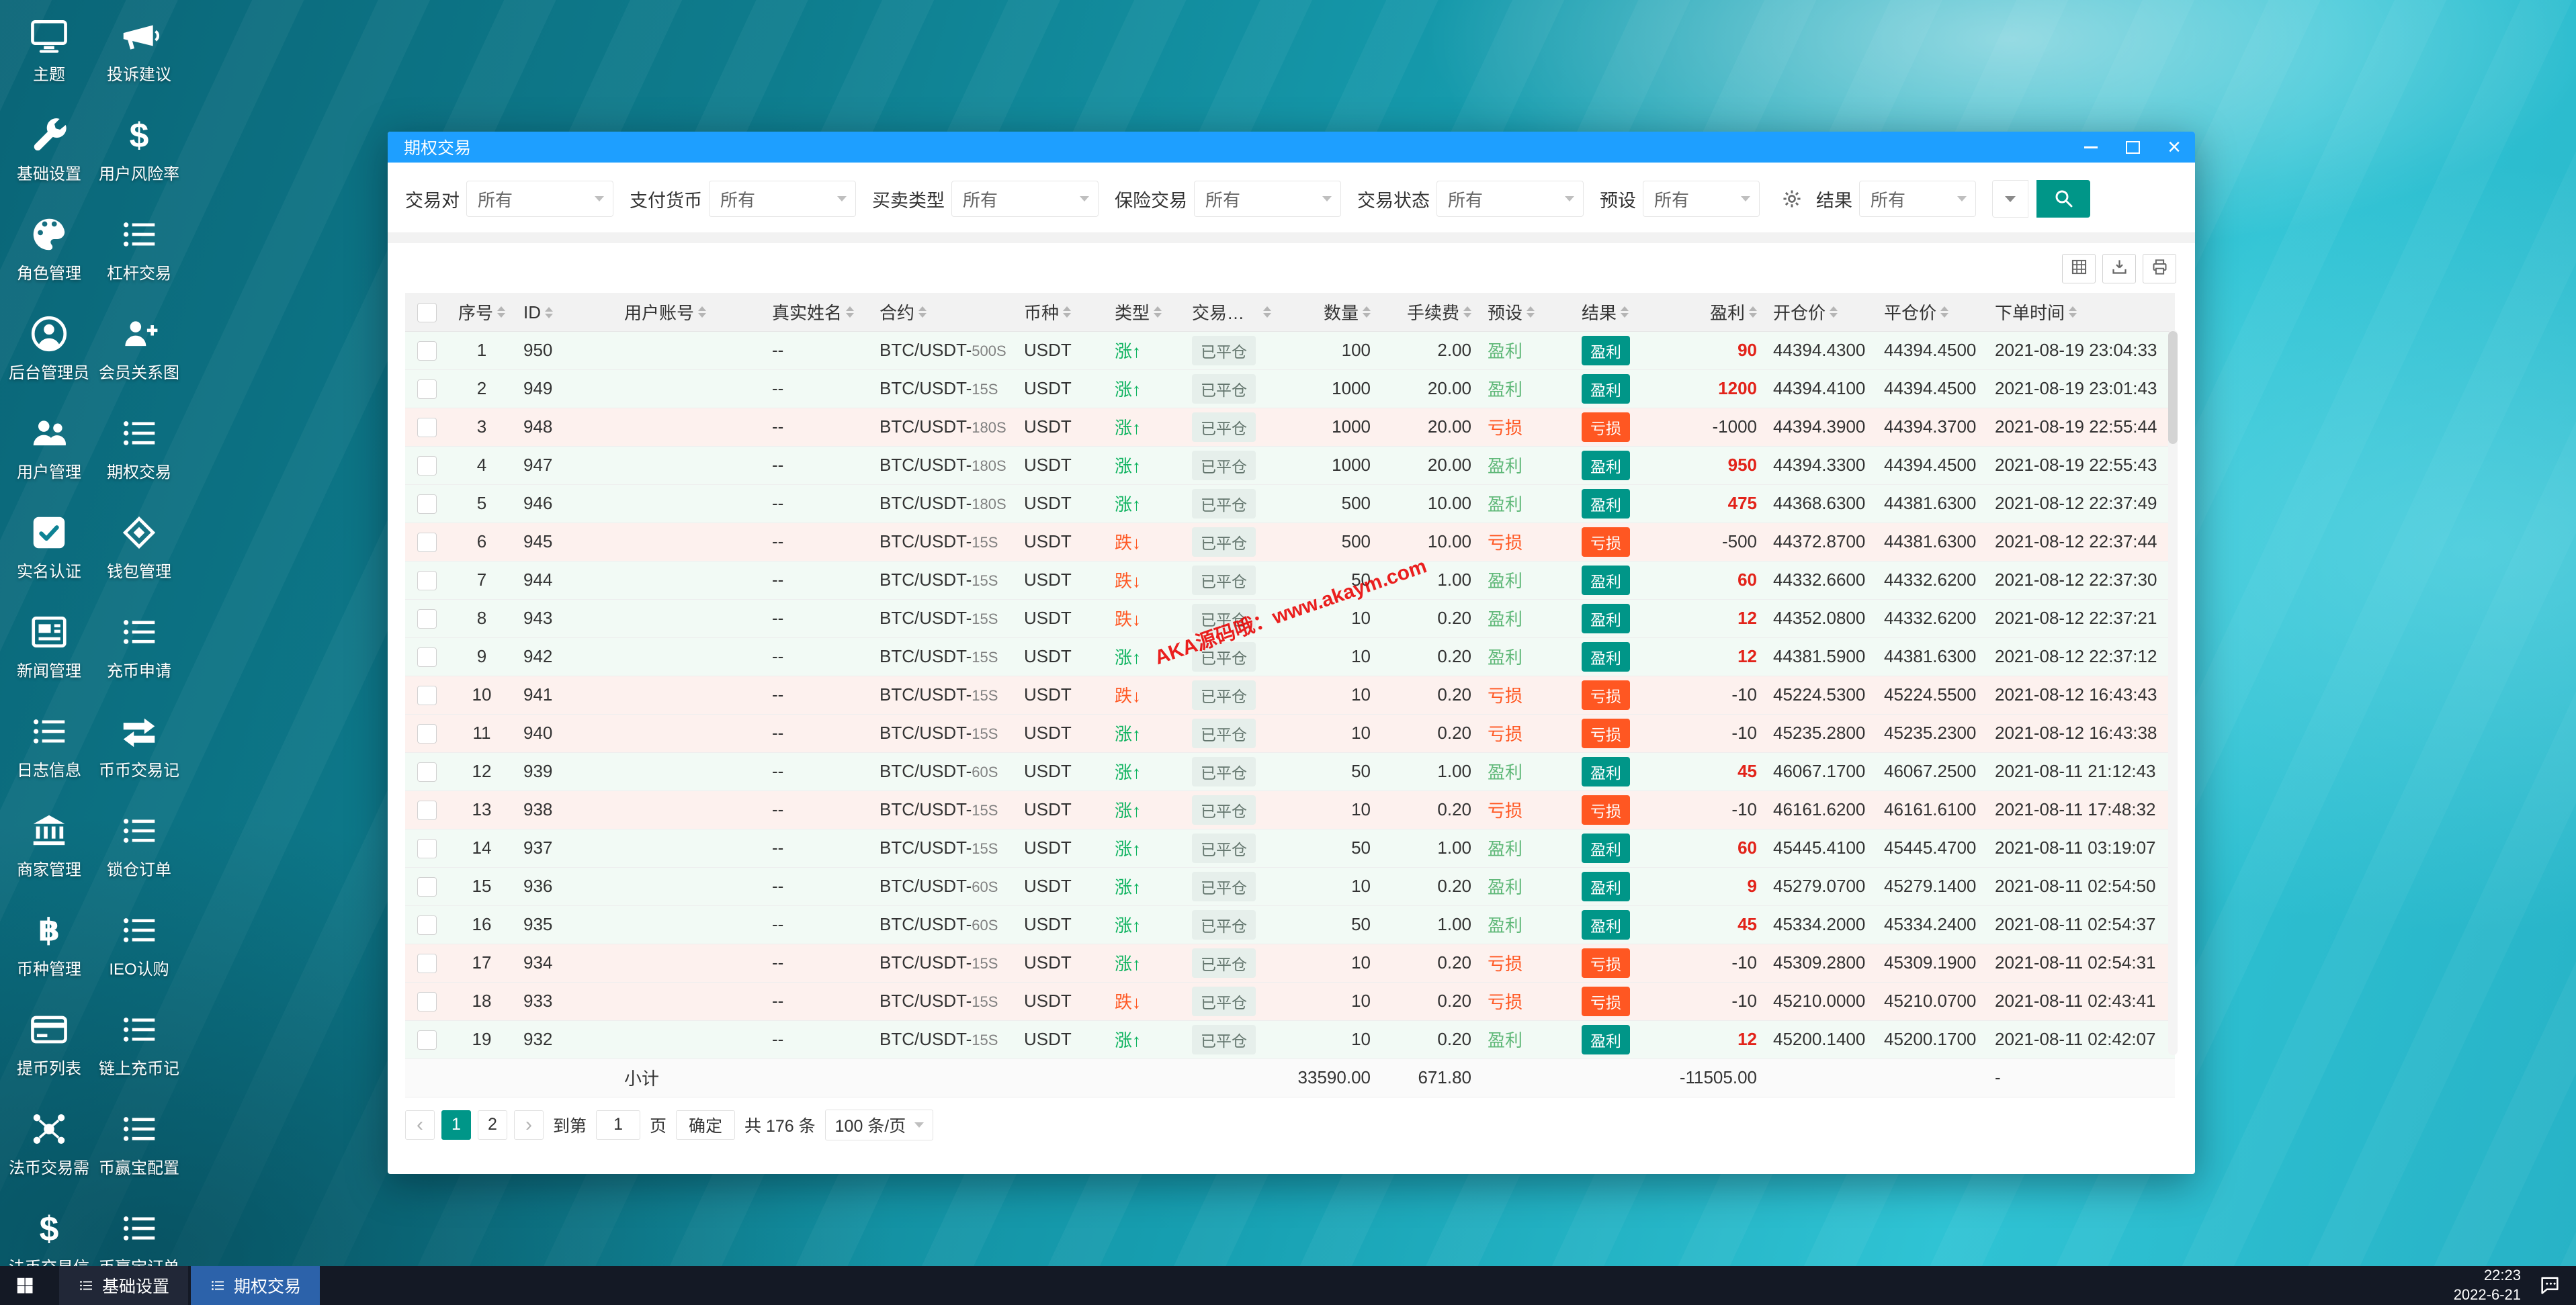  Describe the element at coordinates (2549, 1286) in the screenshot. I see `chat-icon` at that location.